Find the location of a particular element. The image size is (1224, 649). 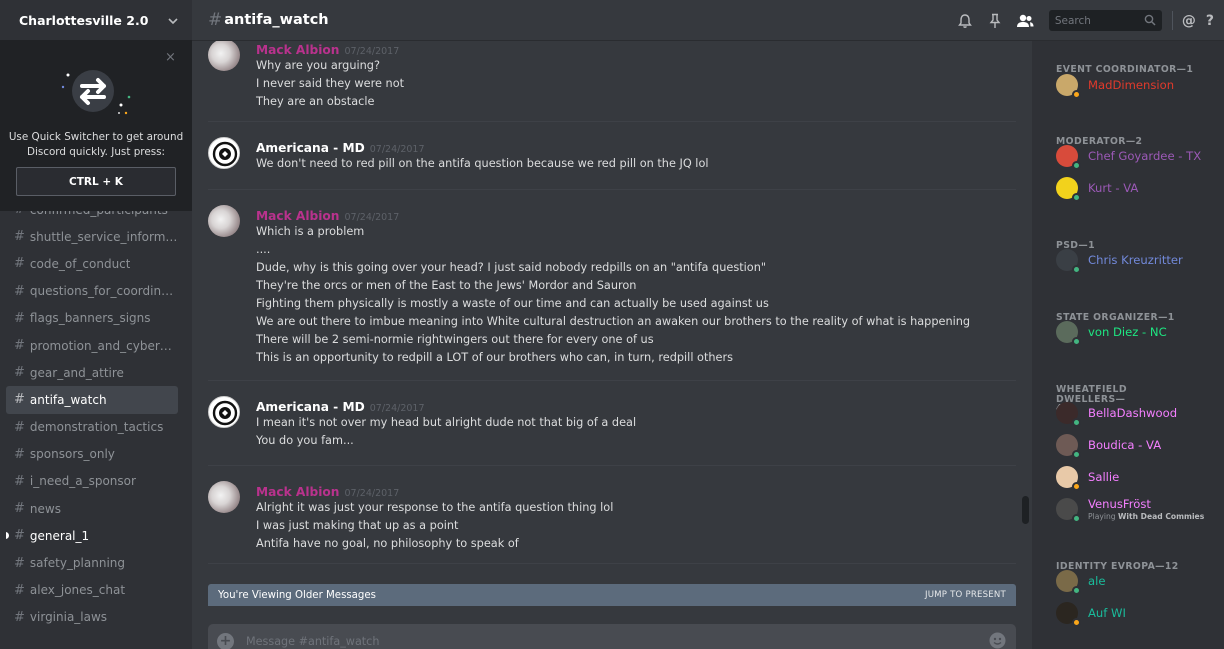

member-item: MadDimension is located at coordinates (1136, 85).